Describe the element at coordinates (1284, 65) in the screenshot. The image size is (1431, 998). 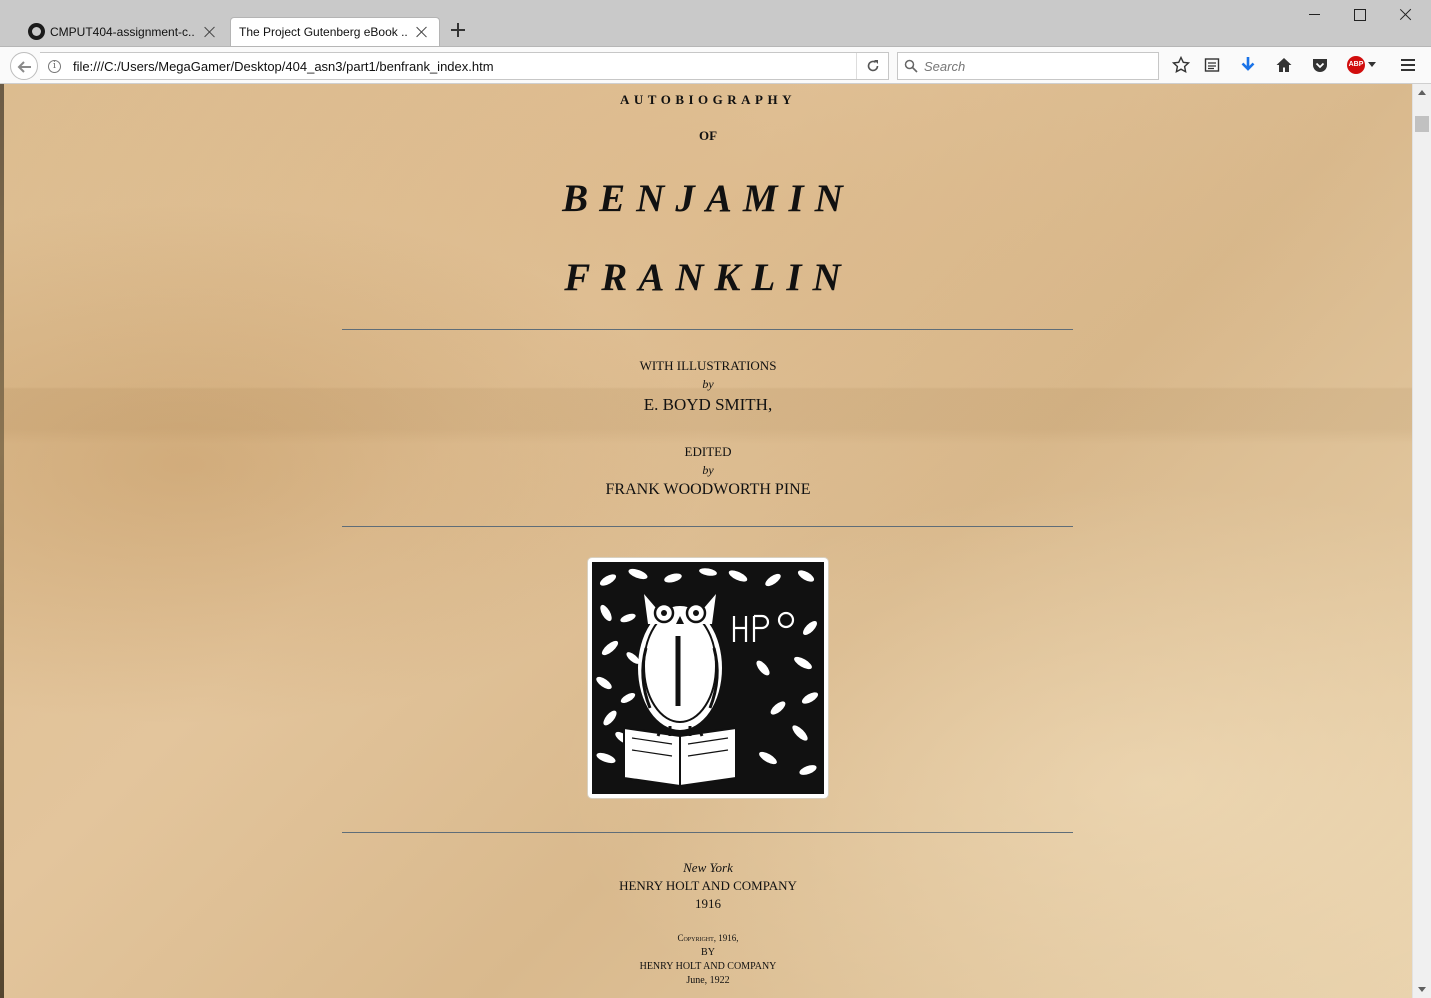
I see `home-icon` at that location.